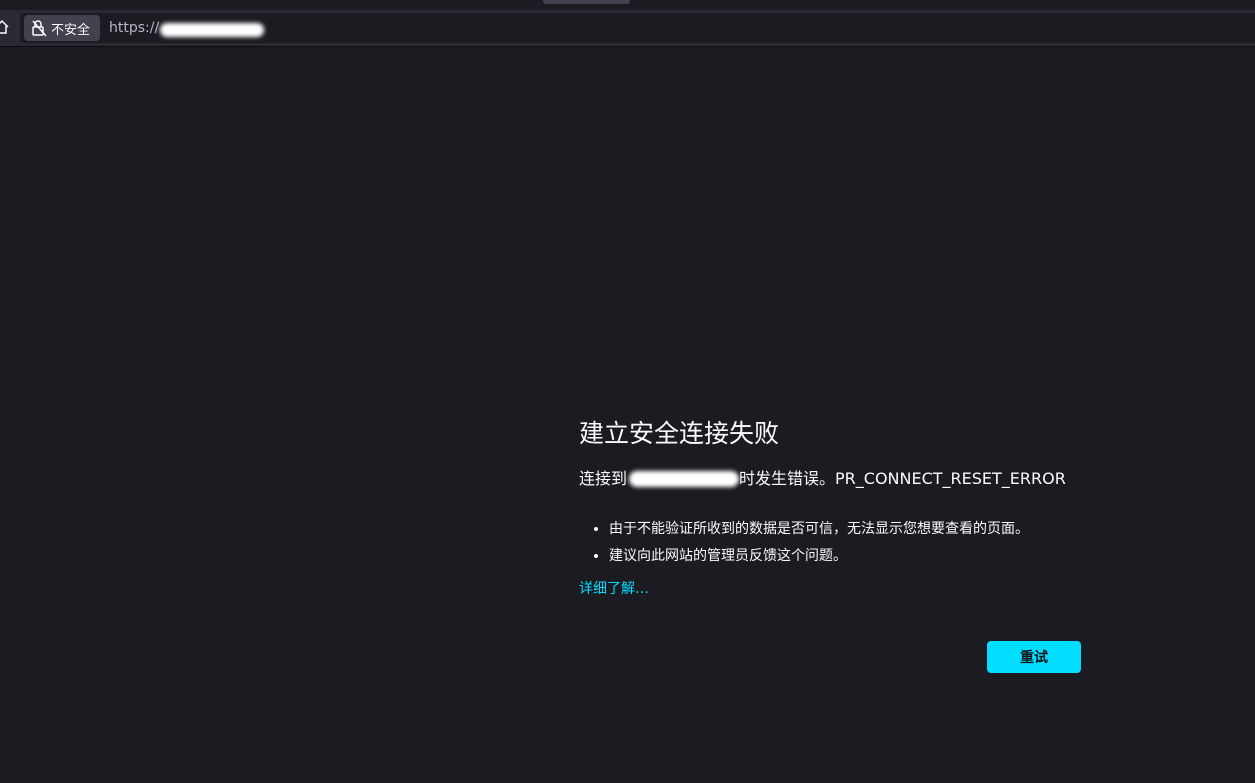 The image size is (1255, 783). I want to click on tab-strip, so click(627, 5).